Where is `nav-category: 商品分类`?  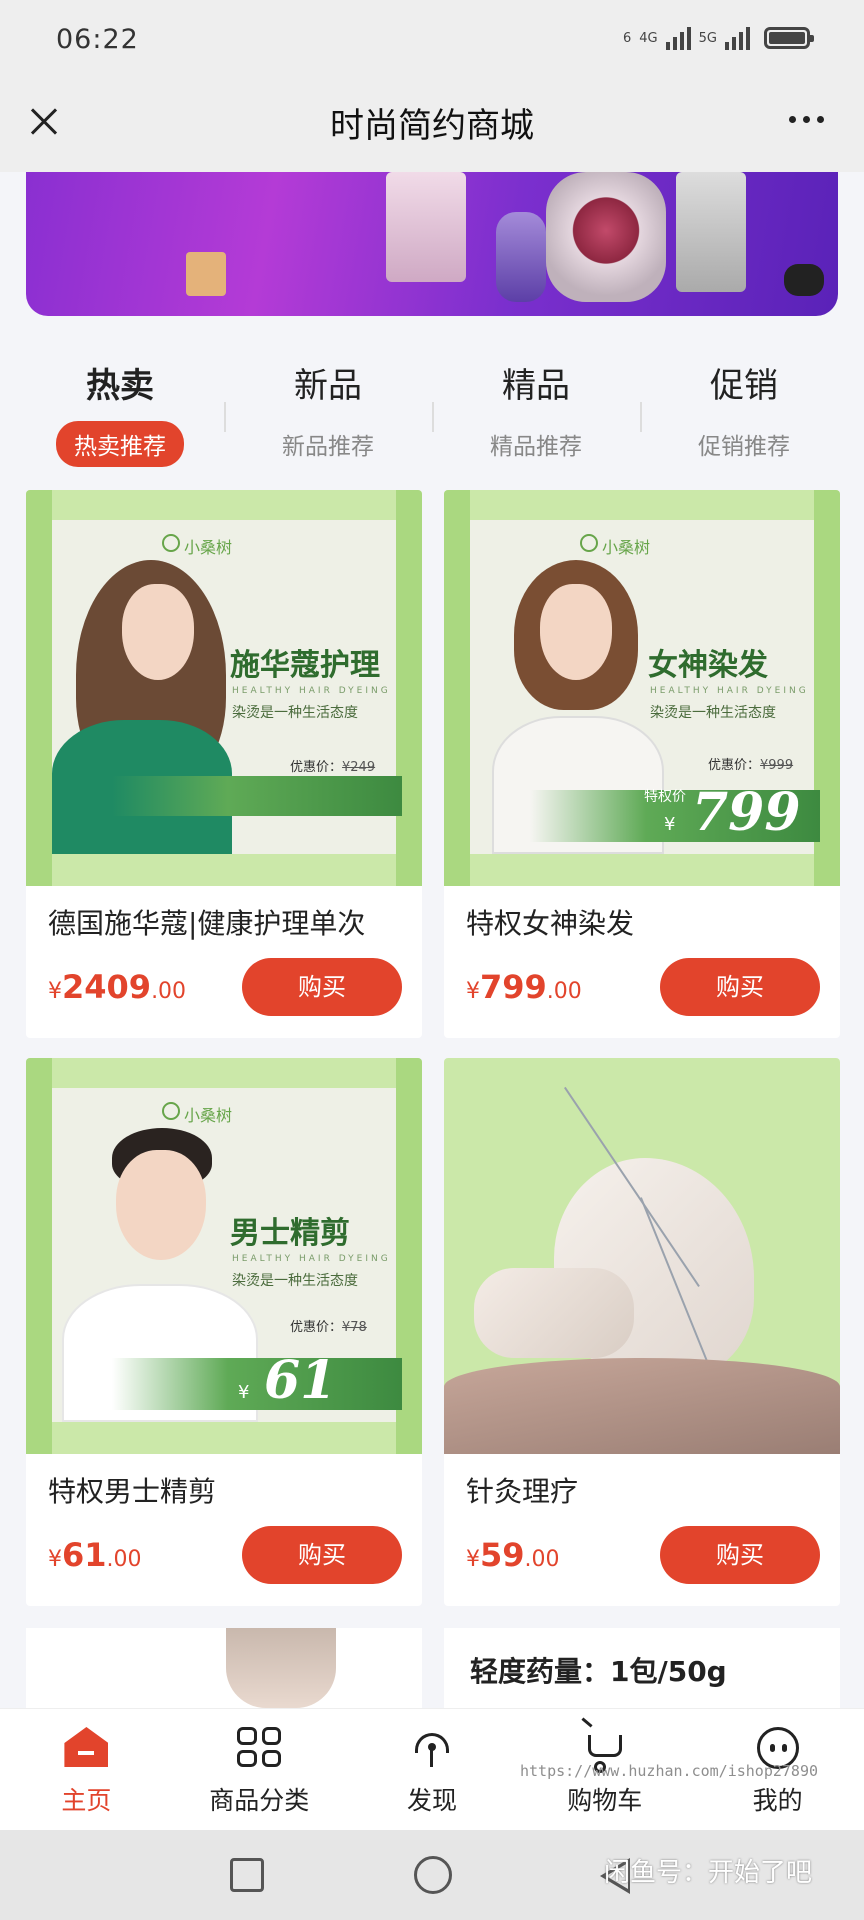
nav-category: 商品分类 is located at coordinates (259, 1769).